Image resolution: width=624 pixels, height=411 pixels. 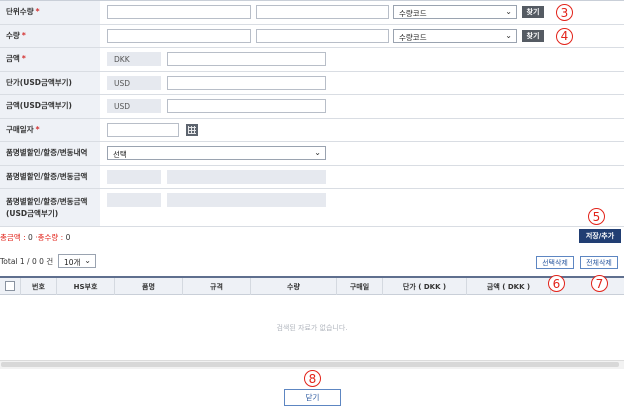 I want to click on discount-type-select: 선택 ⌄, so click(x=216, y=153).